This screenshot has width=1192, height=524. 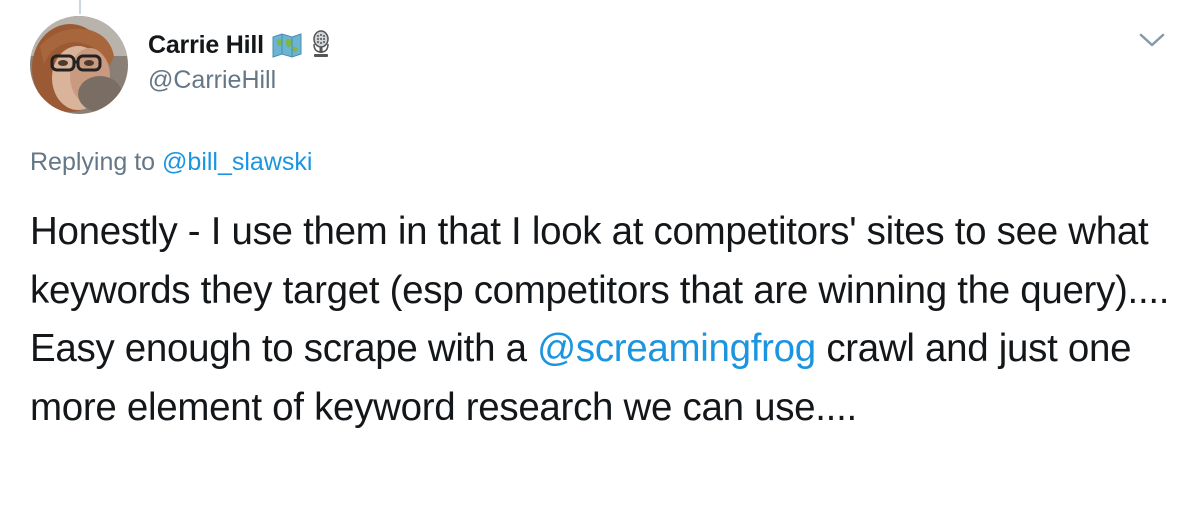 What do you see at coordinates (287, 45) in the screenshot?
I see `world-map-icon` at bounding box center [287, 45].